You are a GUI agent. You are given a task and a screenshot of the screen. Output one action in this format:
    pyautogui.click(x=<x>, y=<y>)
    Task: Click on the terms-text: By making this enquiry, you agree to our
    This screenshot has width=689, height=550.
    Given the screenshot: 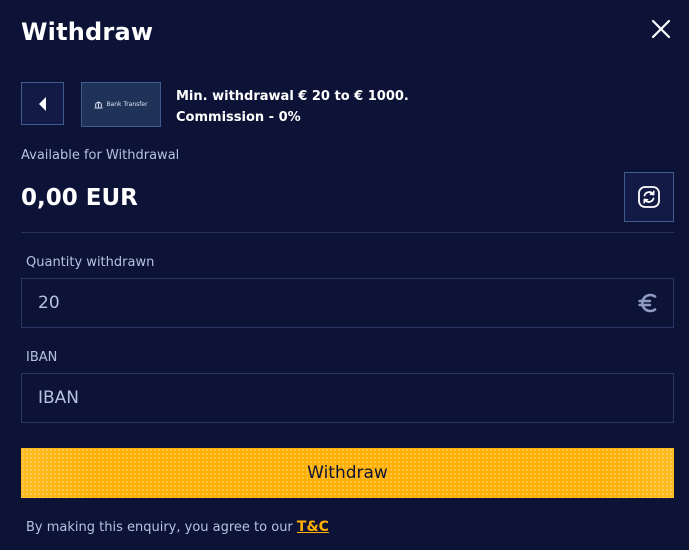 What is the action you would take?
    pyautogui.click(x=161, y=527)
    